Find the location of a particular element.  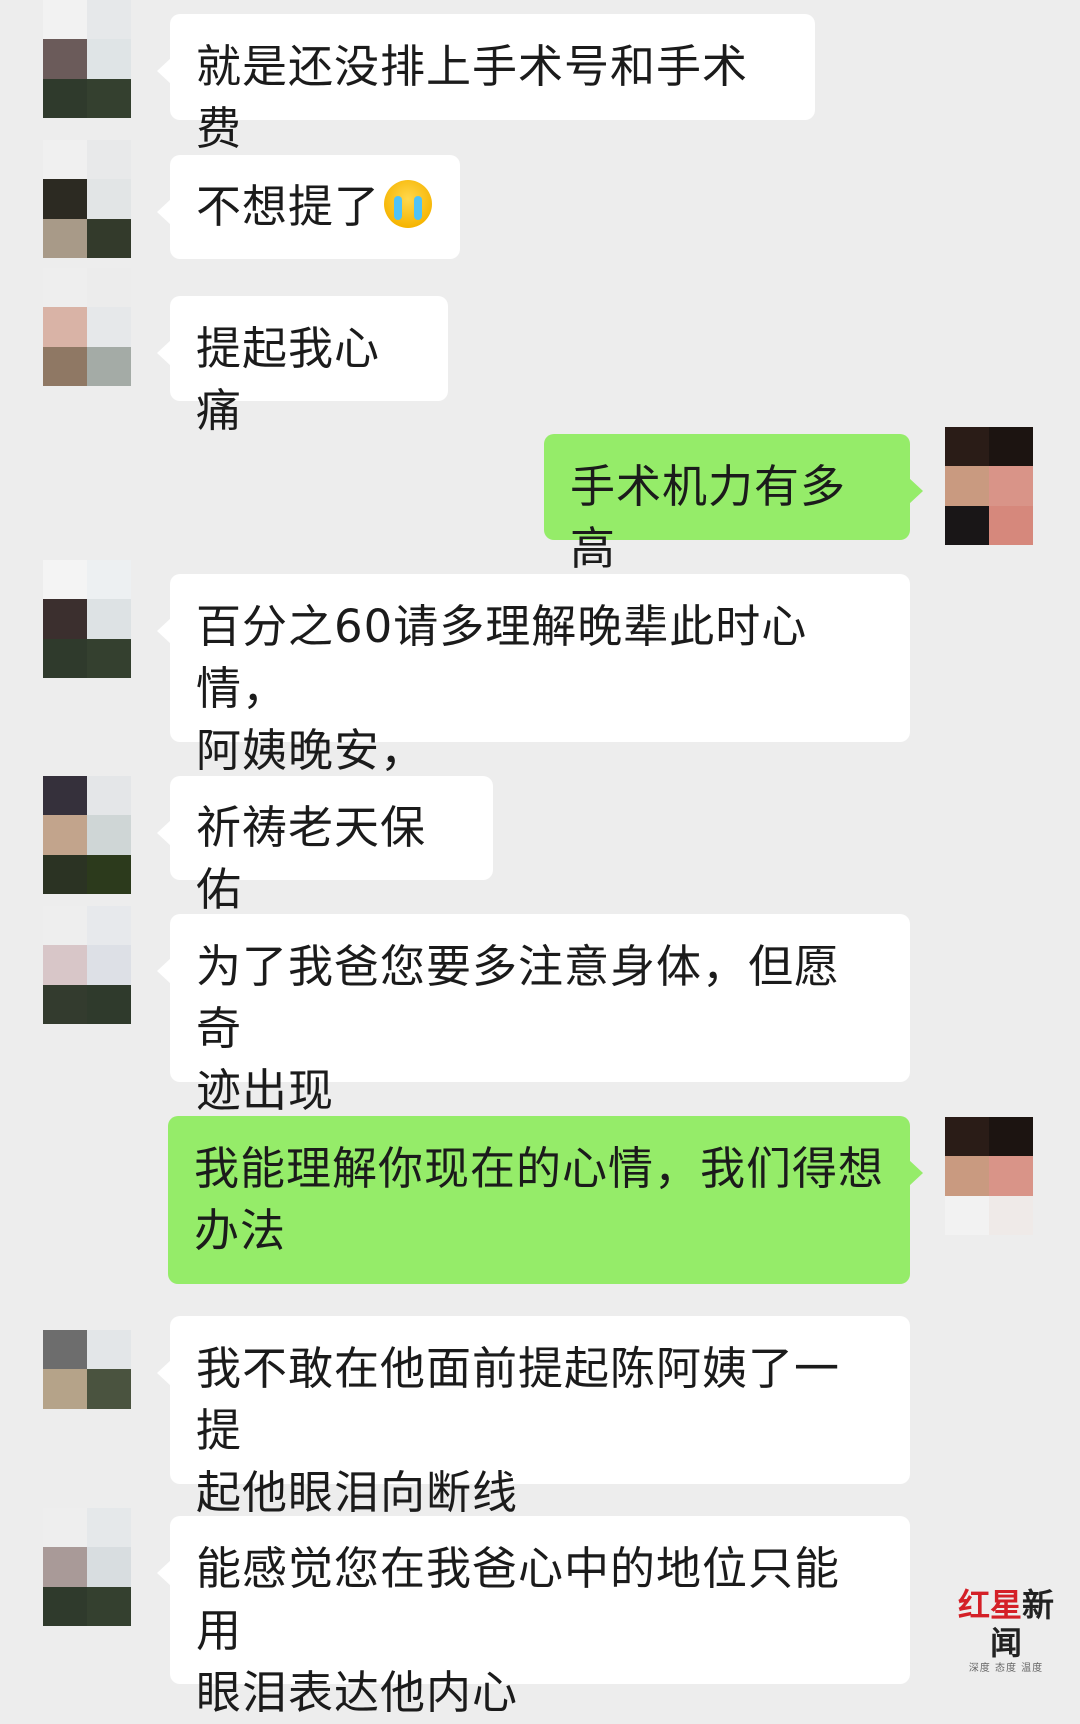

message-text: 我不敢在他面前提起陈阿姨了一提 起他眼泪向断线 is located at coordinates (518, 1430).